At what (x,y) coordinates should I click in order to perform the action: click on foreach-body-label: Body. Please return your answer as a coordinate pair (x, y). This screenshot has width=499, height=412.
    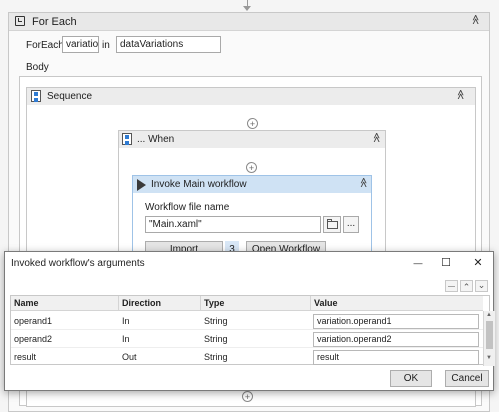
    Looking at the image, I should click on (37, 67).